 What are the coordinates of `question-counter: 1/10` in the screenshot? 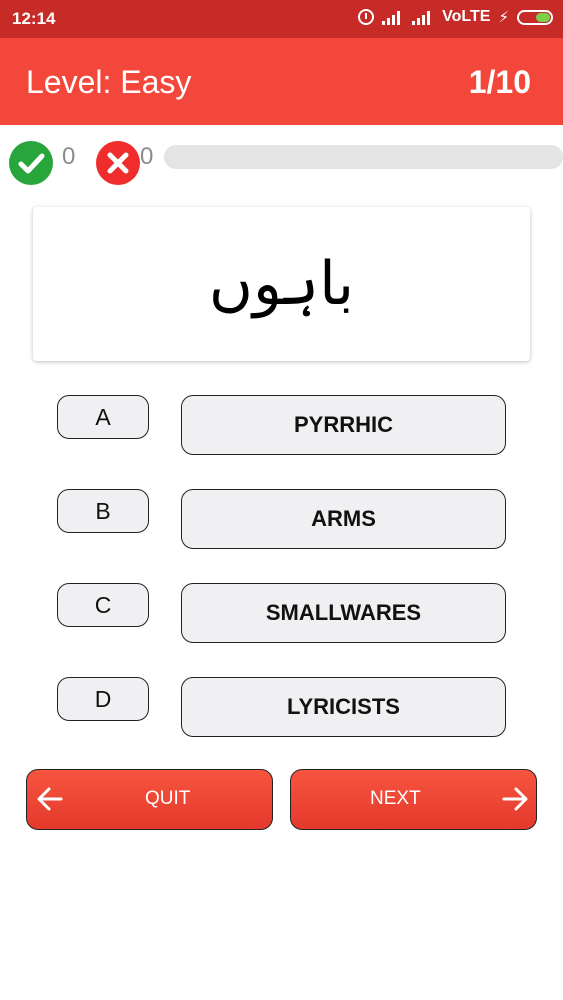 It's located at (499, 82).